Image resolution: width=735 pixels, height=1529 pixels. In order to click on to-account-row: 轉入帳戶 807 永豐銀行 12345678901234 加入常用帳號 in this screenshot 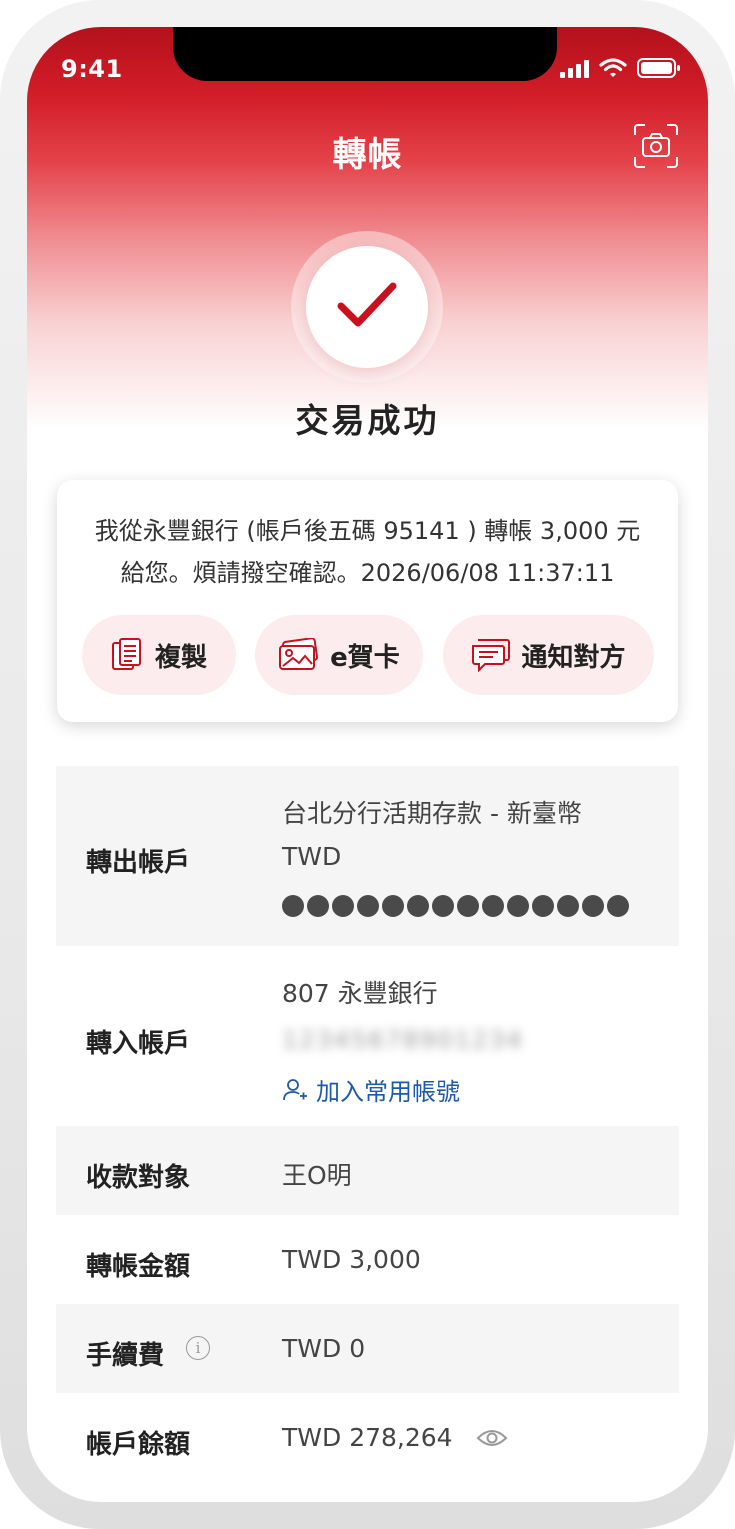, I will do `click(367, 1036)`.